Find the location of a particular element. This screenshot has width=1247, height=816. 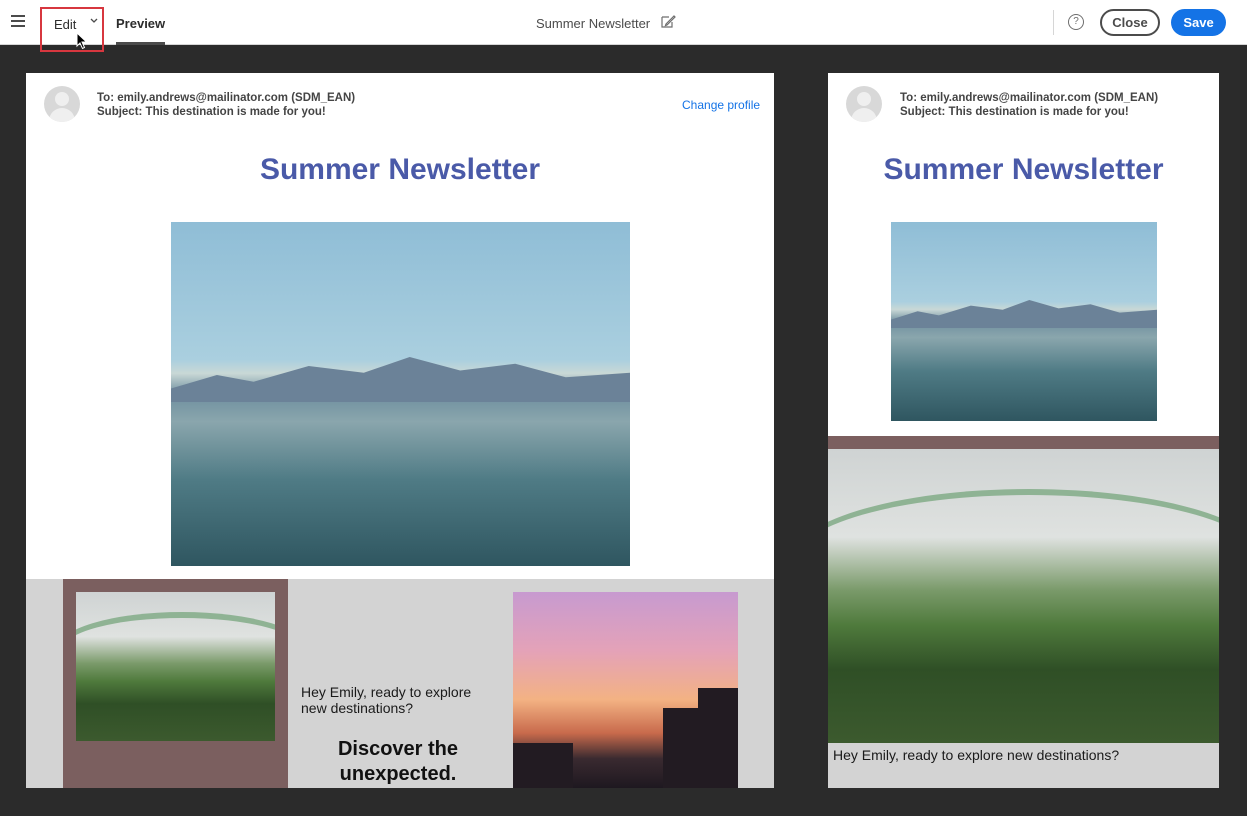

save-button: Save is located at coordinates (1198, 22).